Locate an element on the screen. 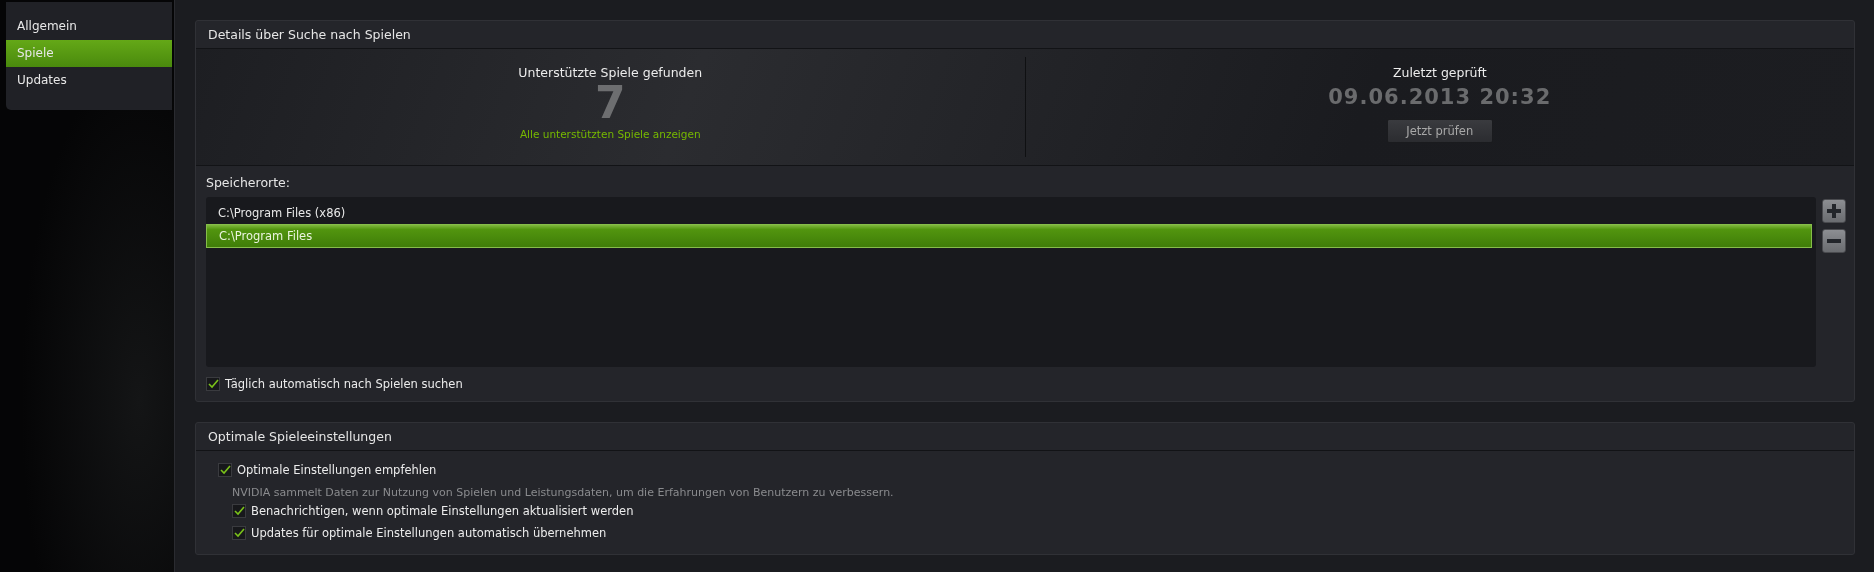 Image resolution: width=1874 pixels, height=572 pixels. timestamp: 09.06.2013 20:32 is located at coordinates (1440, 97).